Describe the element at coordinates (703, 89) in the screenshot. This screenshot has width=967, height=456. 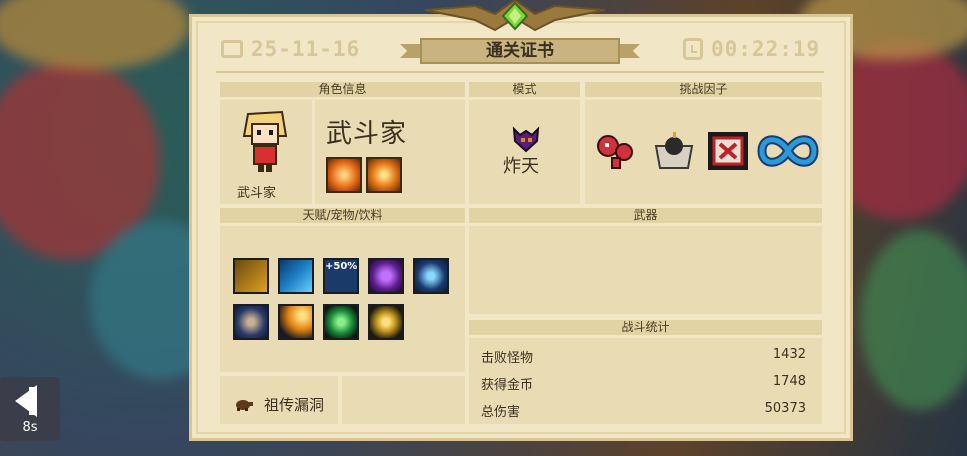
I see `challenge-factors-header: 挑战因子` at that location.